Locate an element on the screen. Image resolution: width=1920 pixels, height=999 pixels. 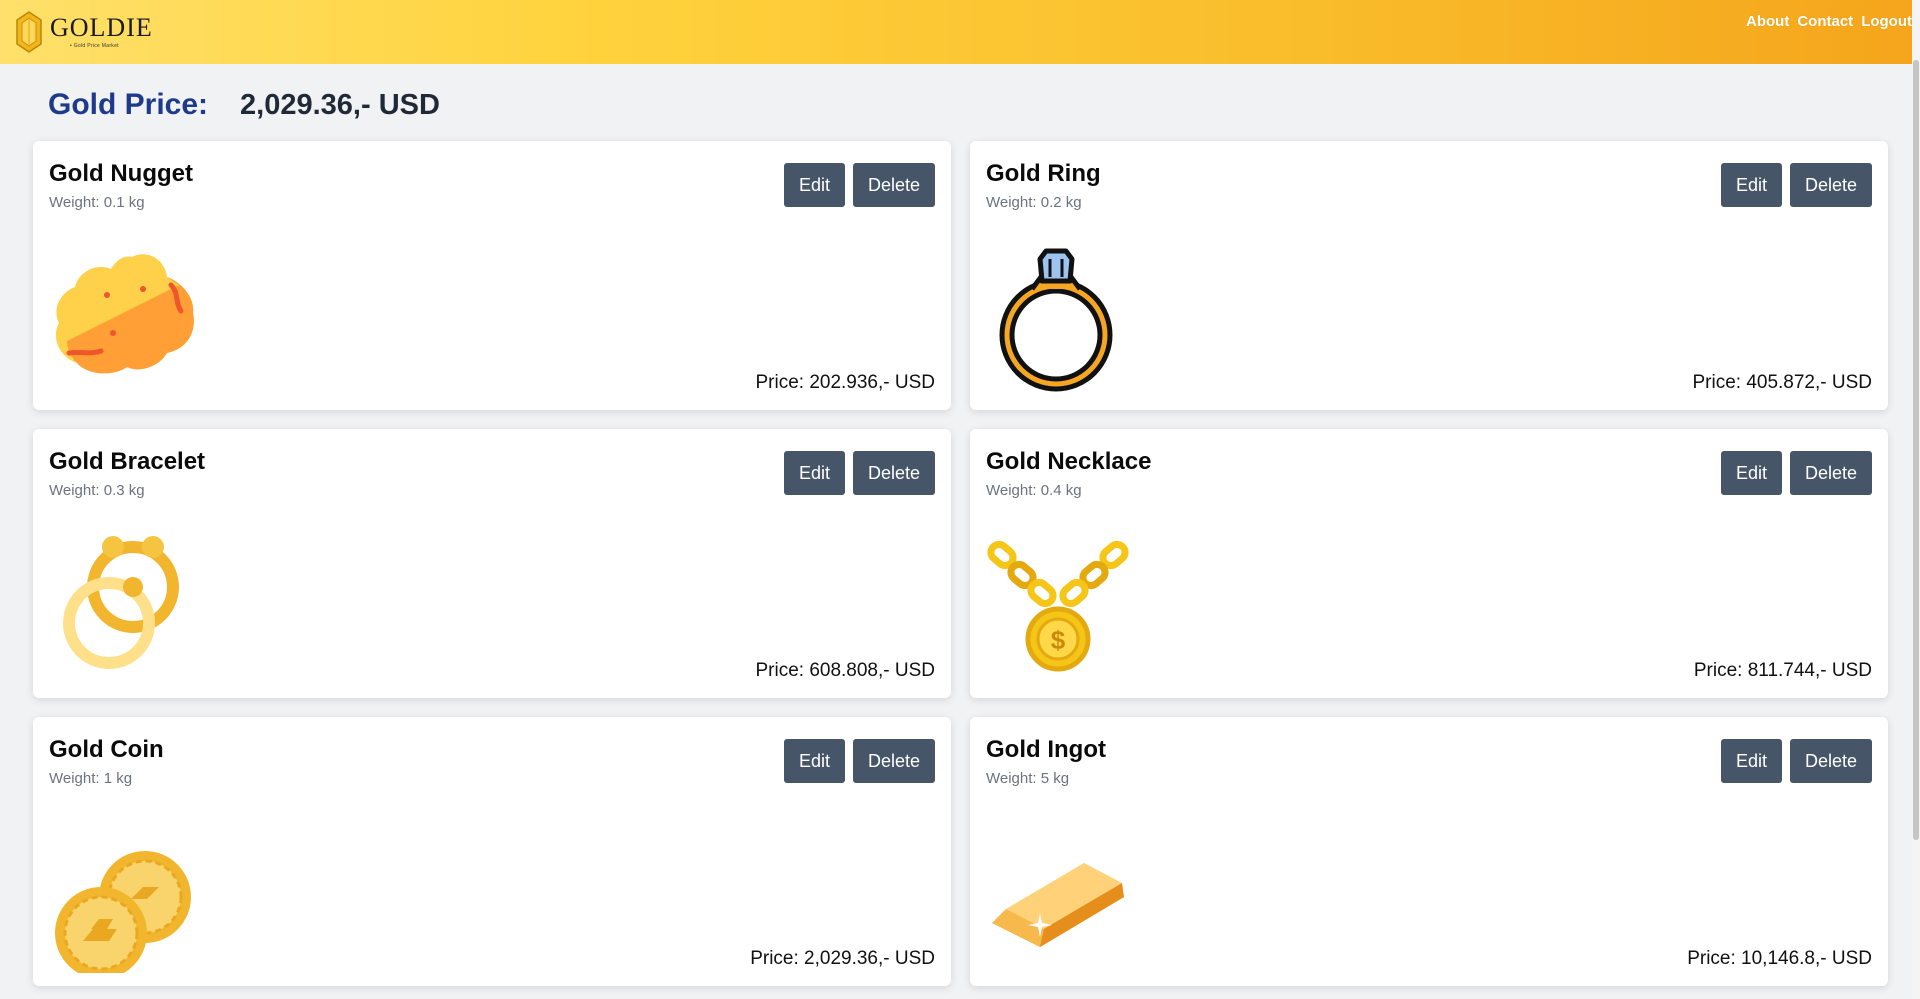
scrollbar-thumb is located at coordinates (1916, 450).